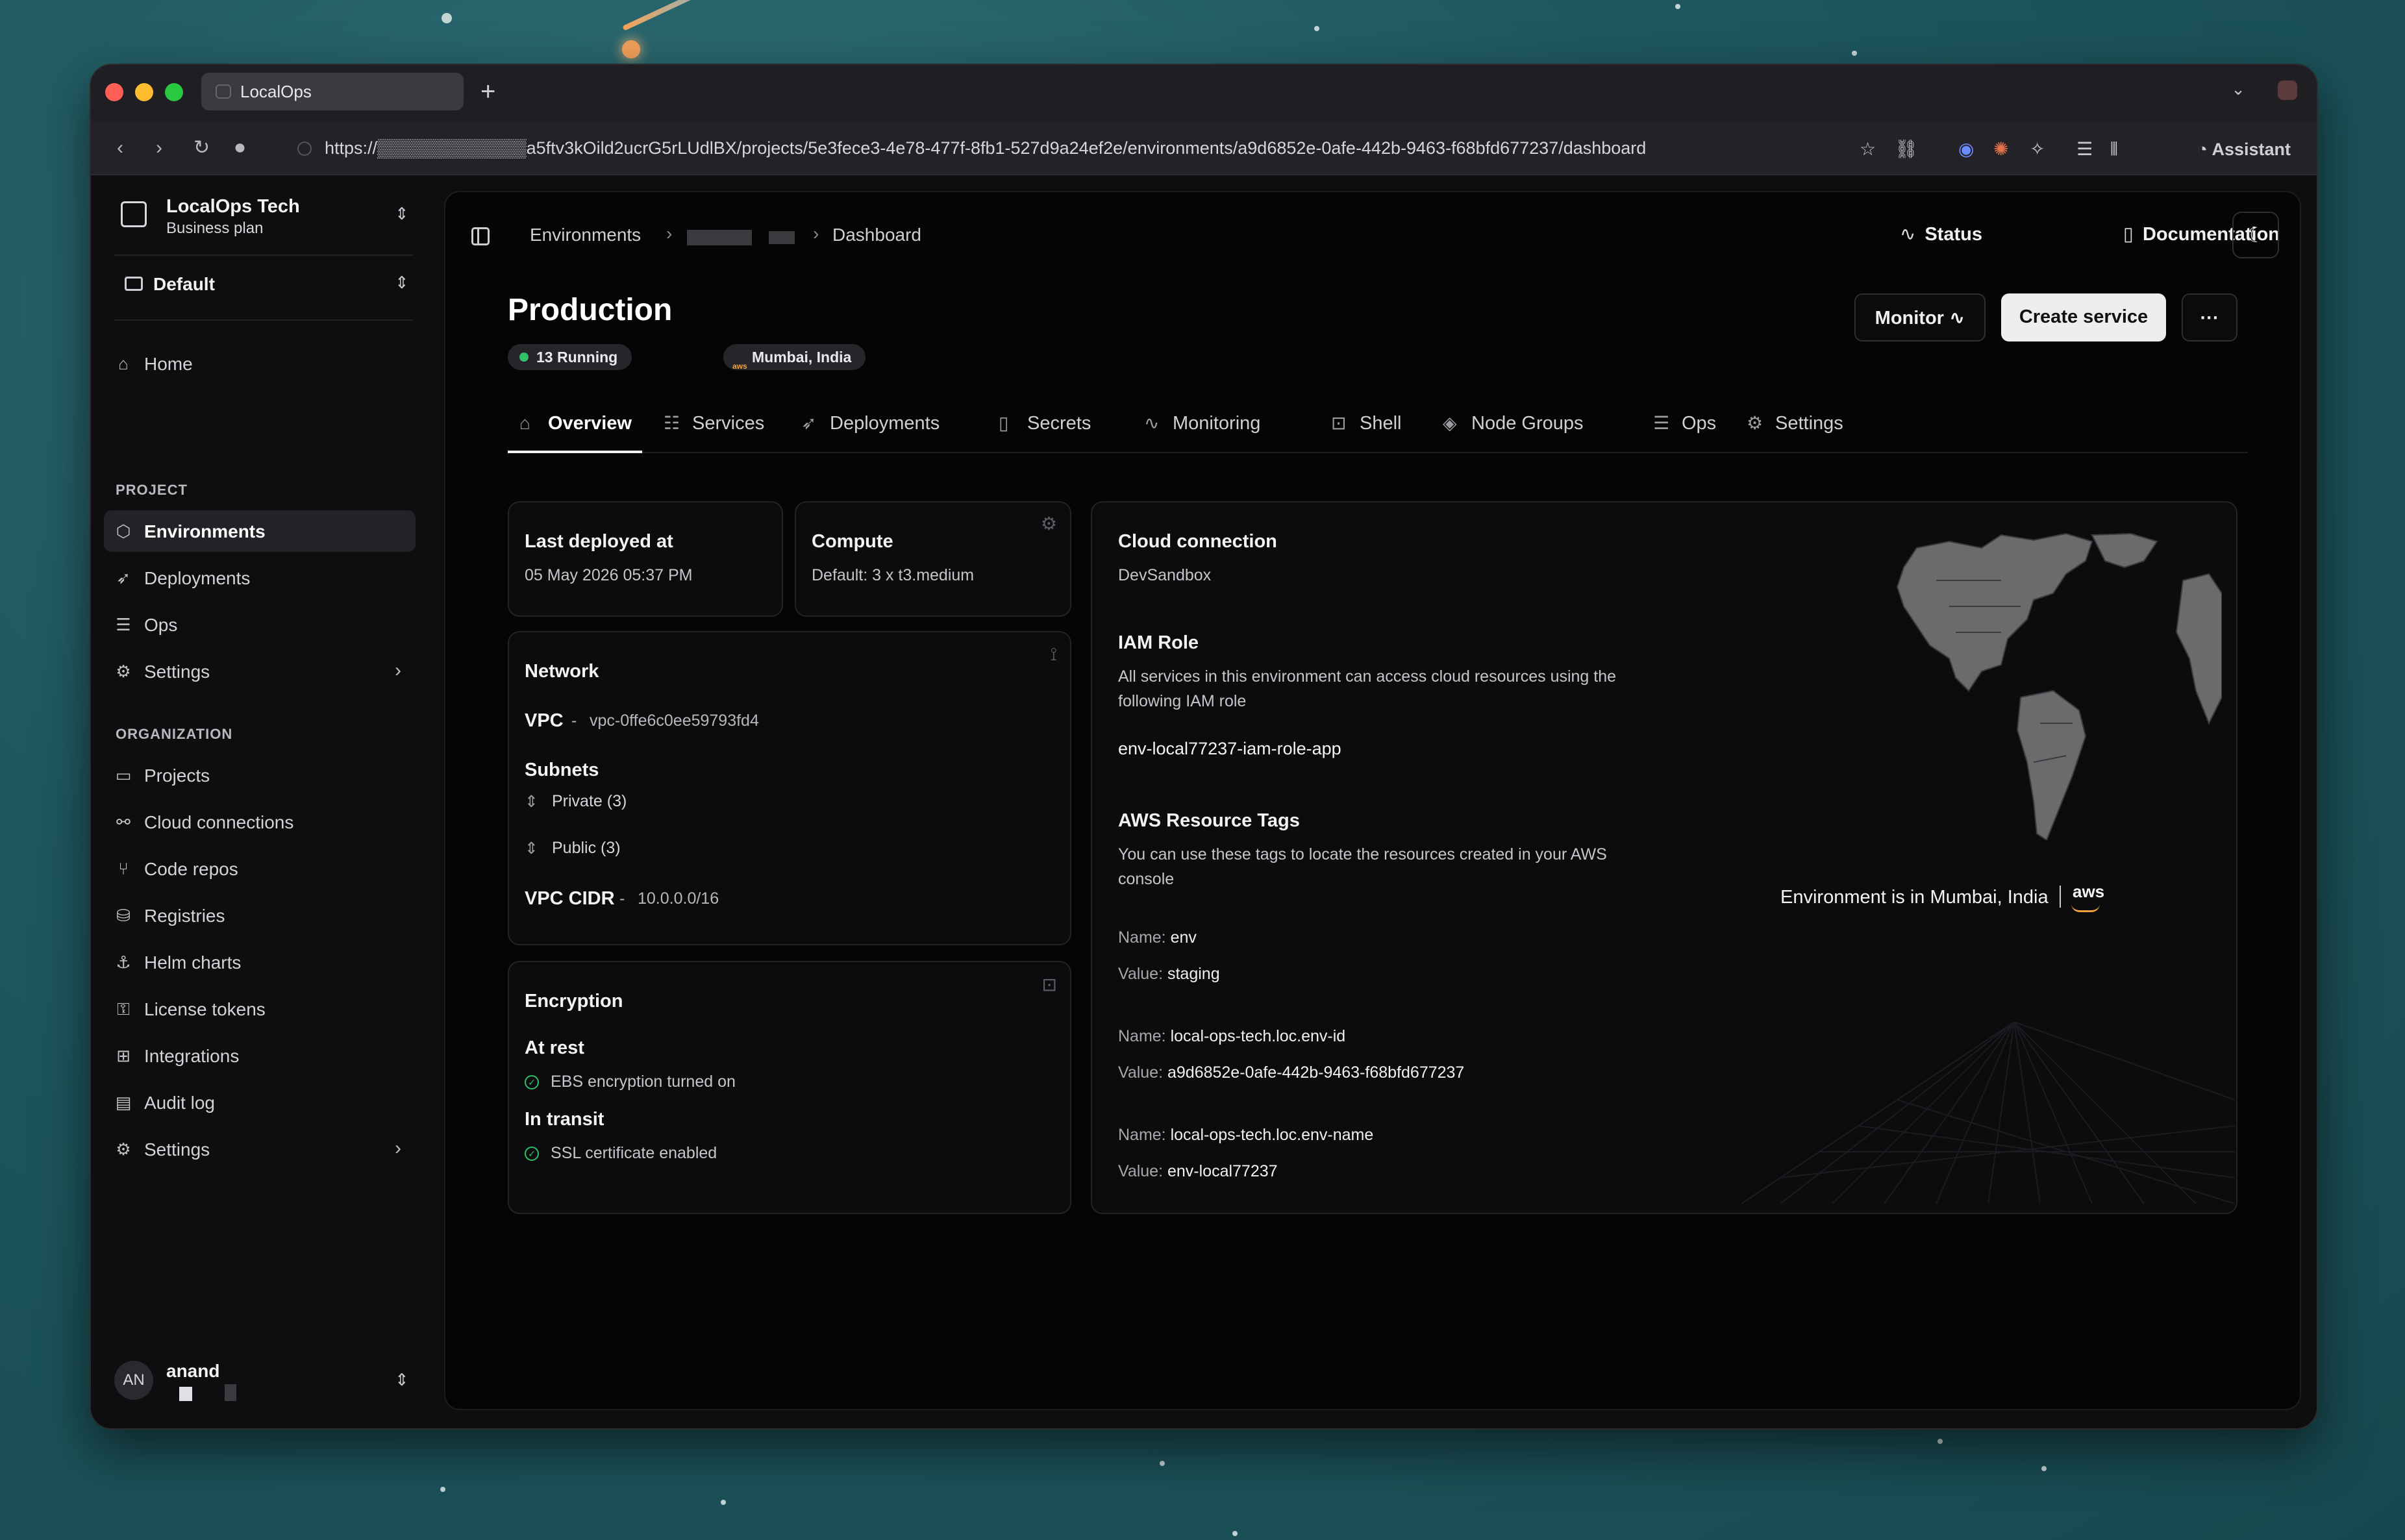 This screenshot has width=2405, height=1540. Describe the element at coordinates (487, 91) in the screenshot. I see `new-tab-button: +` at that location.